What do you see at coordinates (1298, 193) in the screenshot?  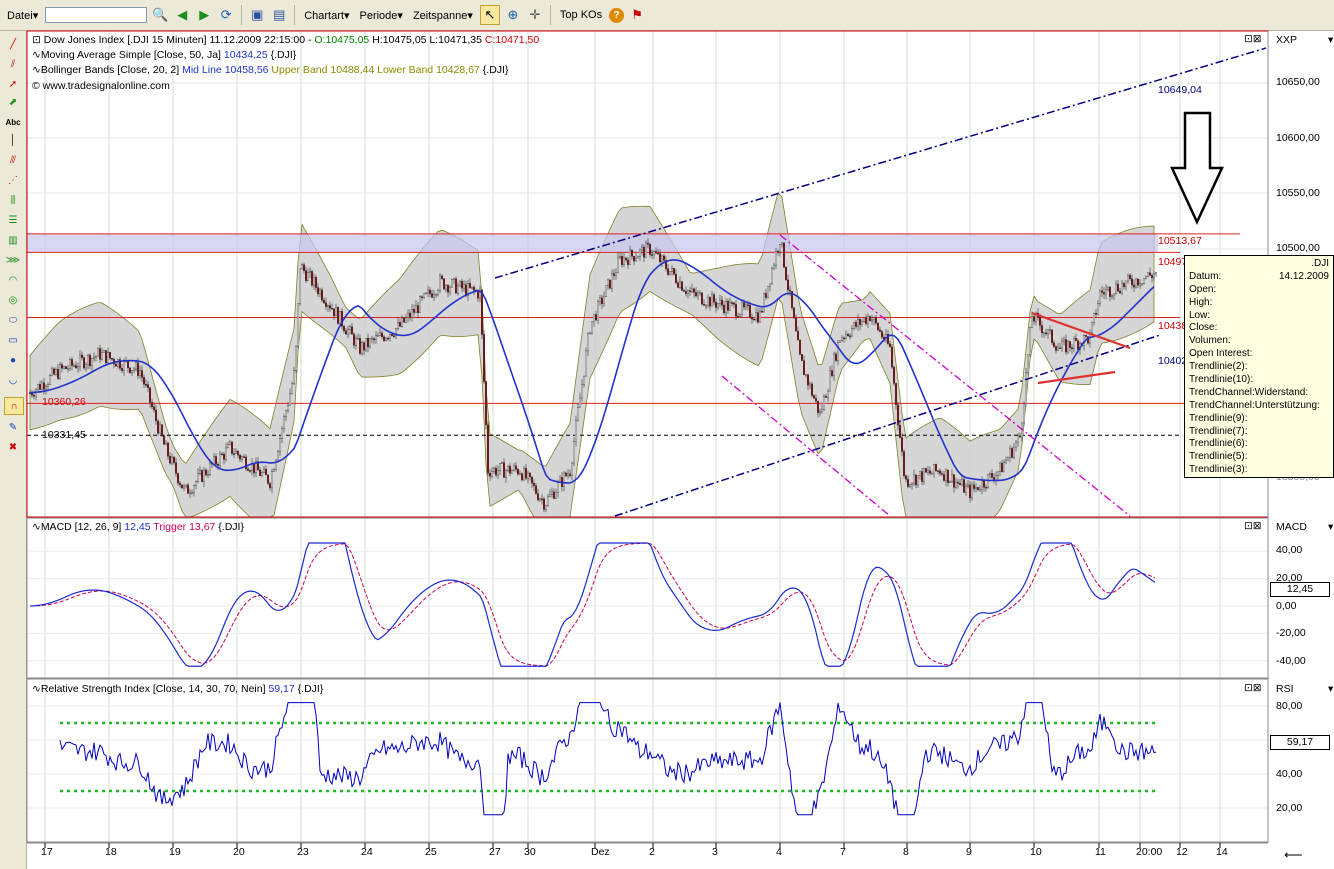 I see `price-tick: 10550,00` at bounding box center [1298, 193].